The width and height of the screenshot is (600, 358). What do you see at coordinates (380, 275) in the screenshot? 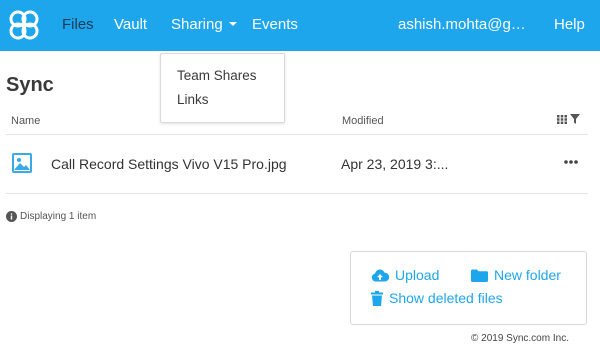
I see `cloud-upload-icon` at bounding box center [380, 275].